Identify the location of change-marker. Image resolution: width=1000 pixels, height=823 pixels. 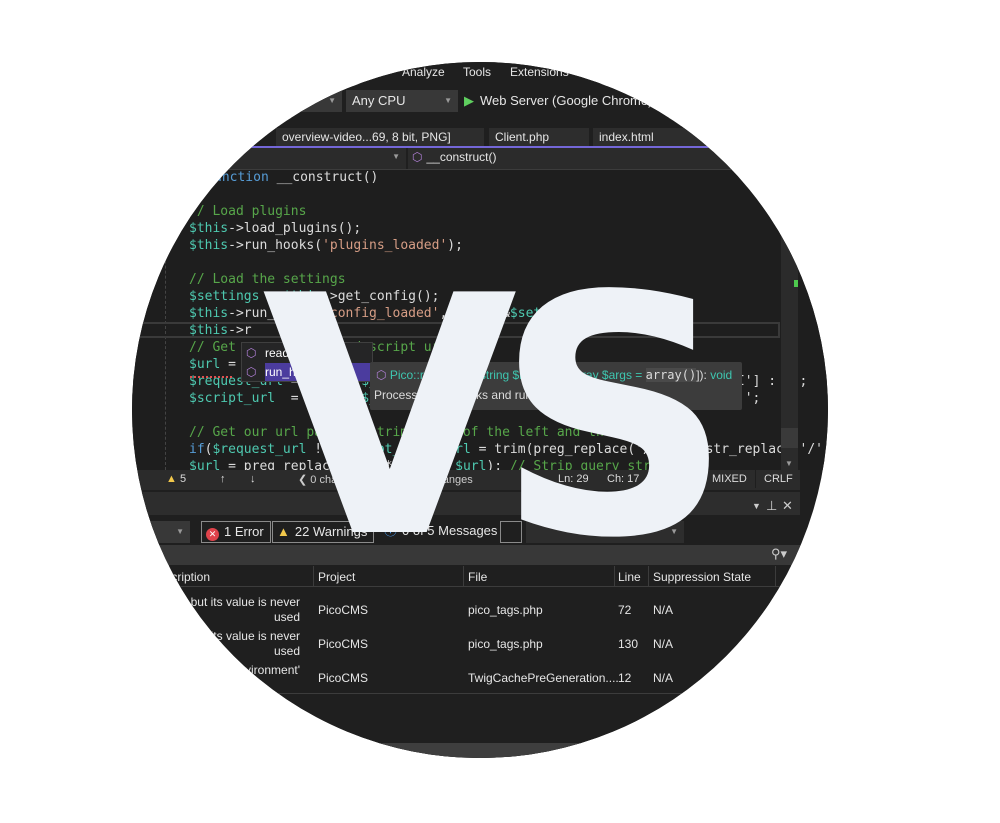
(796, 283).